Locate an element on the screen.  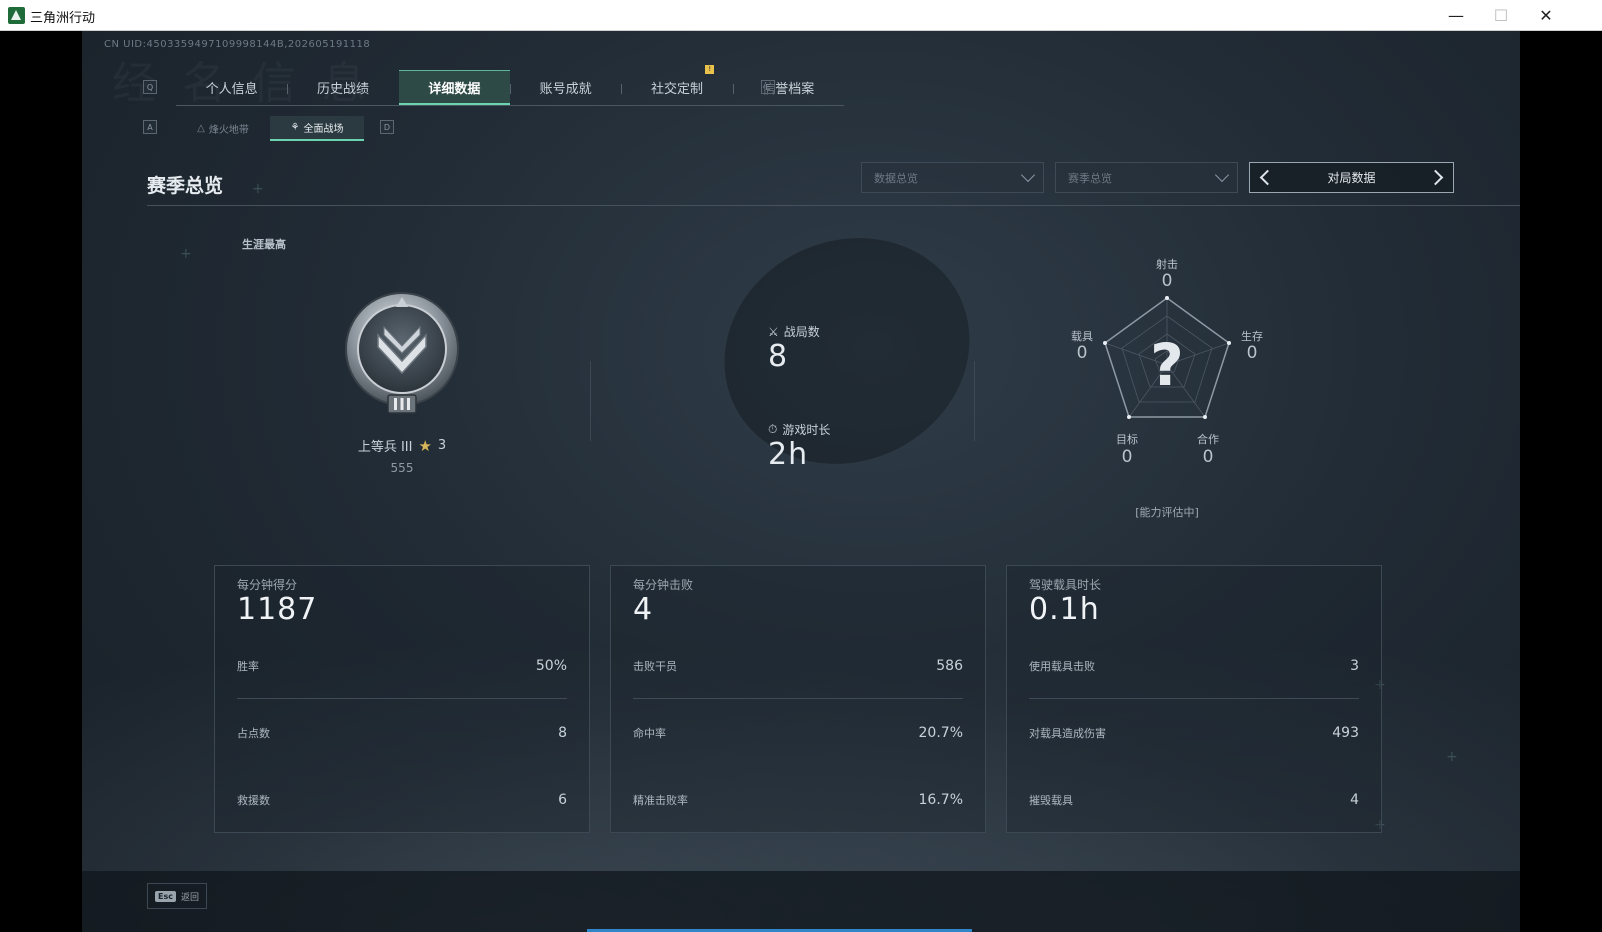
window-titlebar: 三角洲行动 — ☐ ✕ is located at coordinates (801, 15).